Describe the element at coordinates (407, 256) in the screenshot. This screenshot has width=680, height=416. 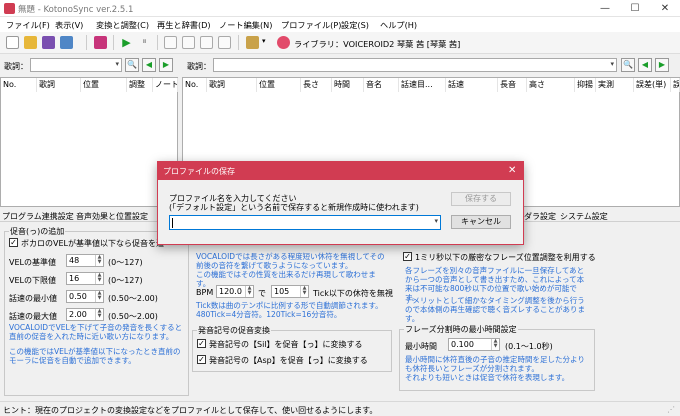
I see `phrase-checkbox: ✓` at that location.